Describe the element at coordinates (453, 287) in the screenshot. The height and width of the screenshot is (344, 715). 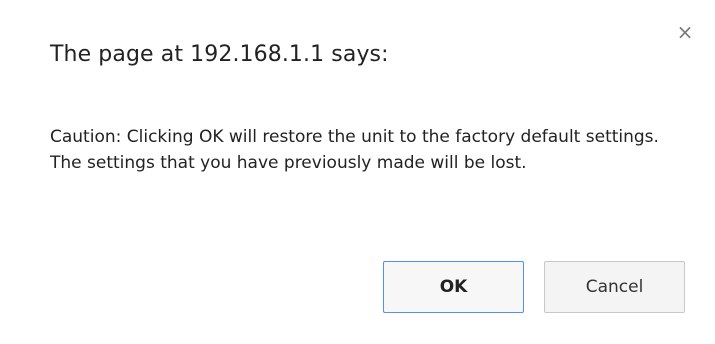
I see `ok-button: OK` at that location.